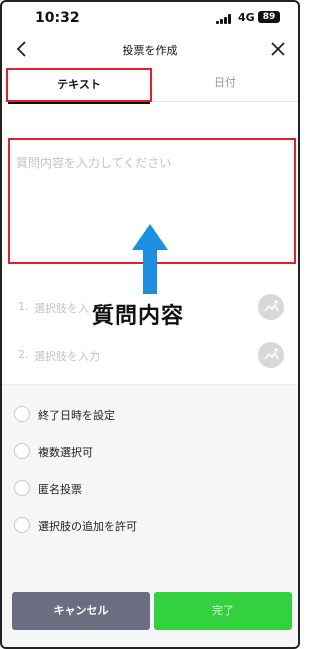 Image resolution: width=320 pixels, height=649 pixels. I want to click on annotation-label: 質問内容, so click(138, 316).